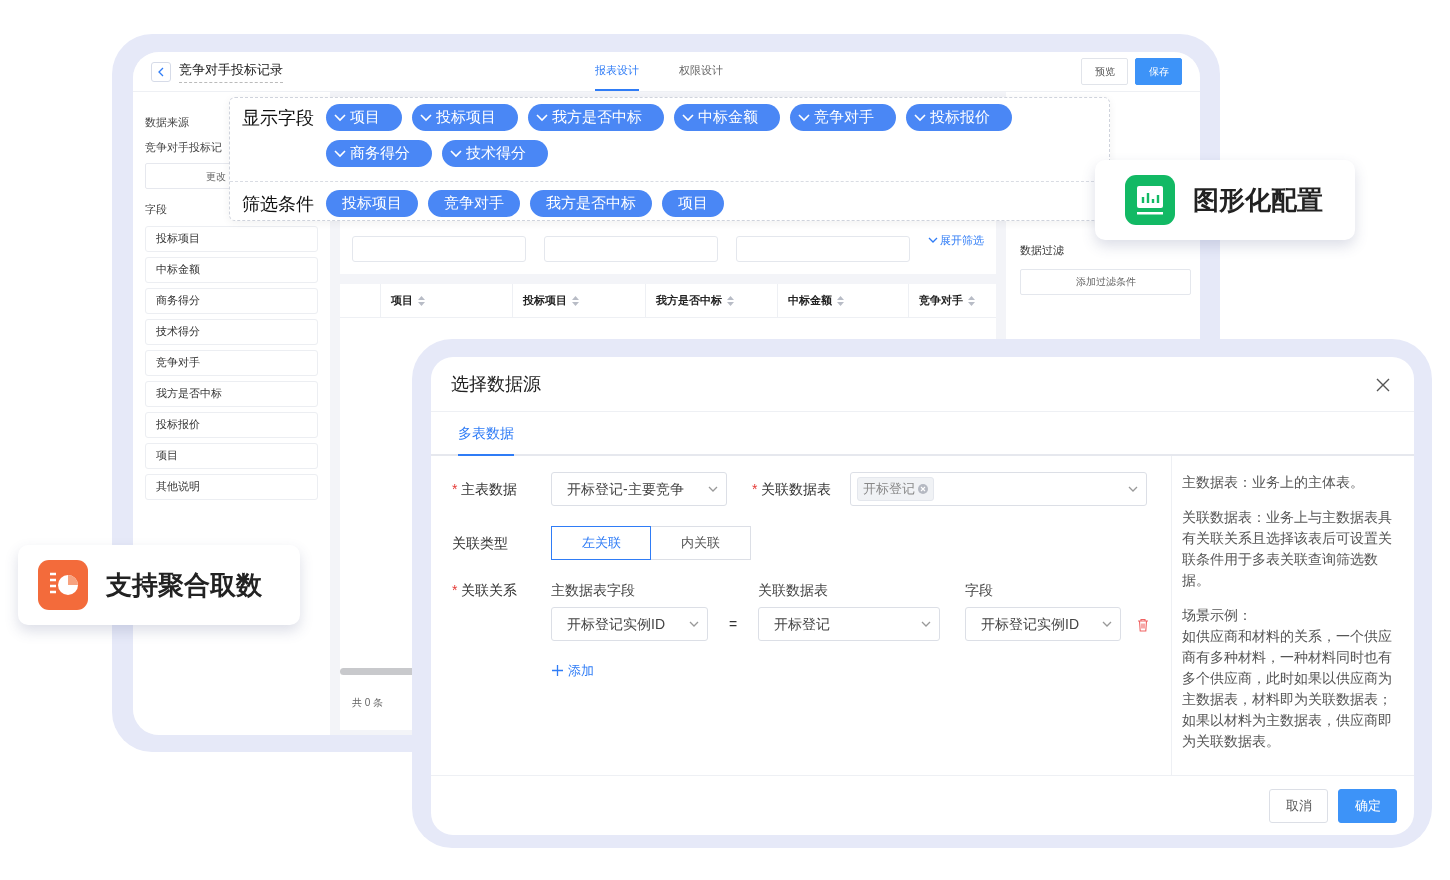 Image resolution: width=1450 pixels, height=880 pixels. I want to click on help-text: 场景示例：, so click(1217, 615).